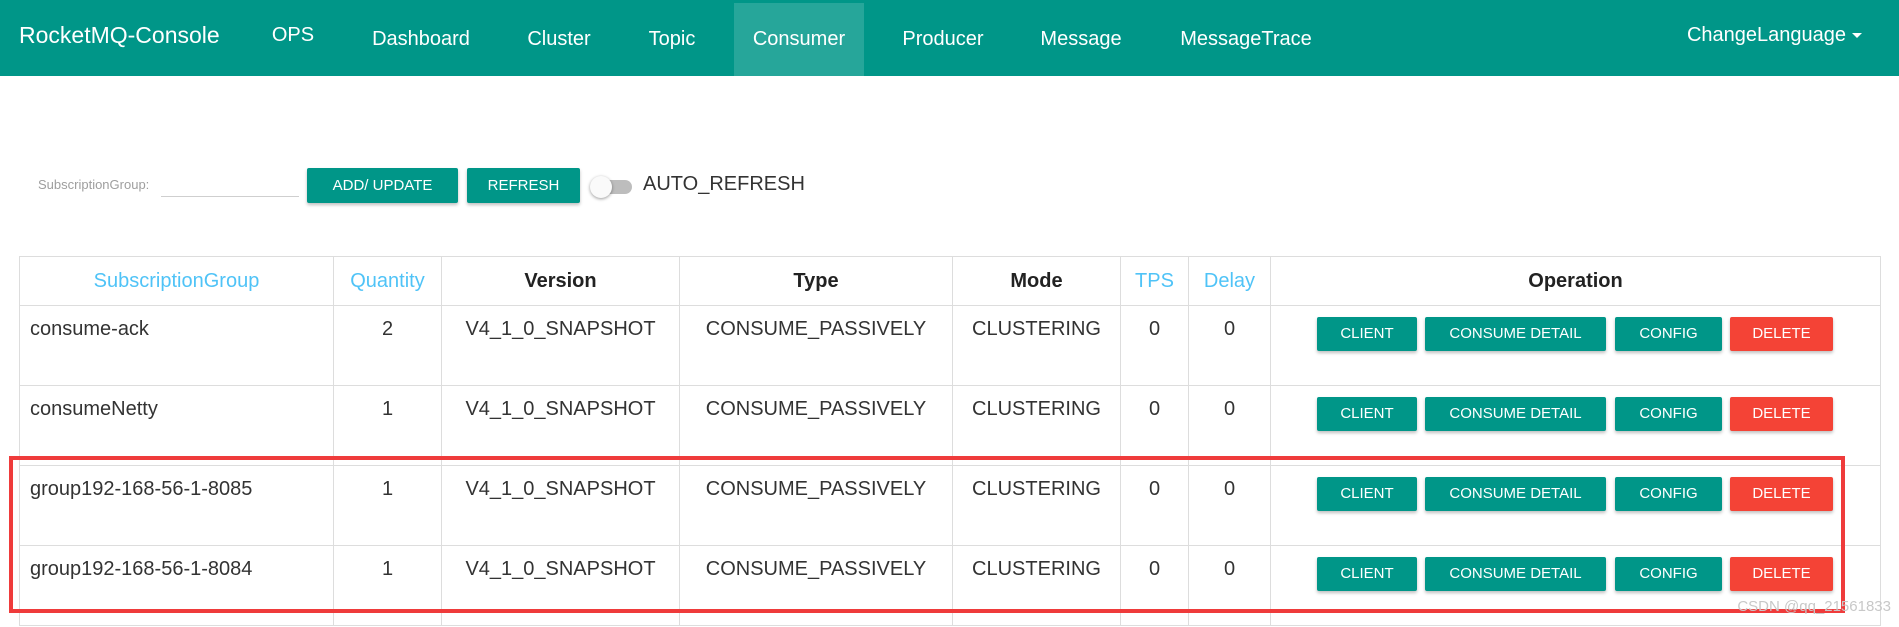 The width and height of the screenshot is (1899, 627). I want to click on header-version: Version, so click(560, 281).